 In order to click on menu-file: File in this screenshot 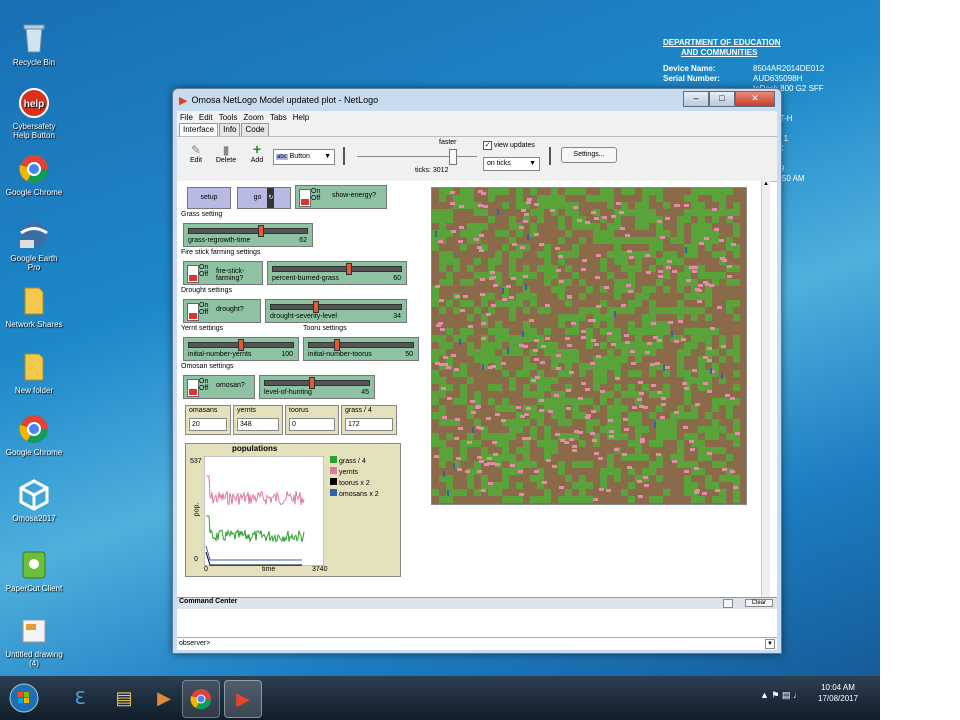, I will do `click(186, 117)`.